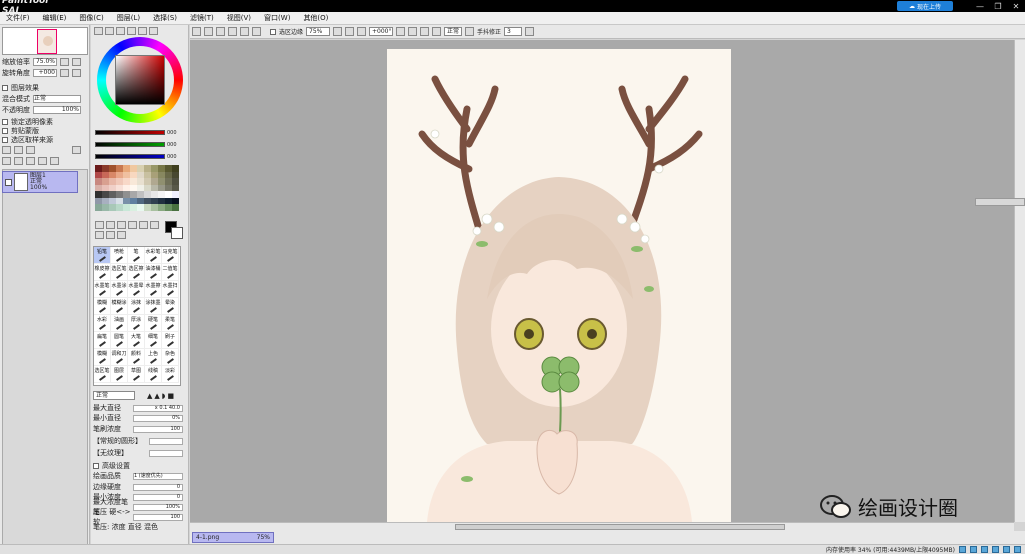 Image resolution: width=1025 pixels, height=554 pixels. Describe the element at coordinates (136, 357) in the screenshot. I see `brush-tool-item: 颜料` at that location.